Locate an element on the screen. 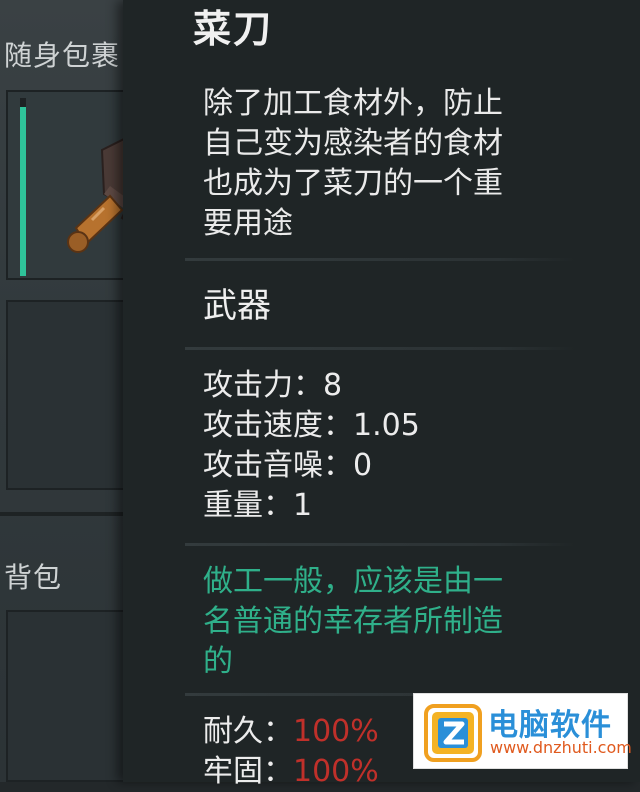 The height and width of the screenshot is (792, 640). condition-label: 耐久： is located at coordinates (248, 731).